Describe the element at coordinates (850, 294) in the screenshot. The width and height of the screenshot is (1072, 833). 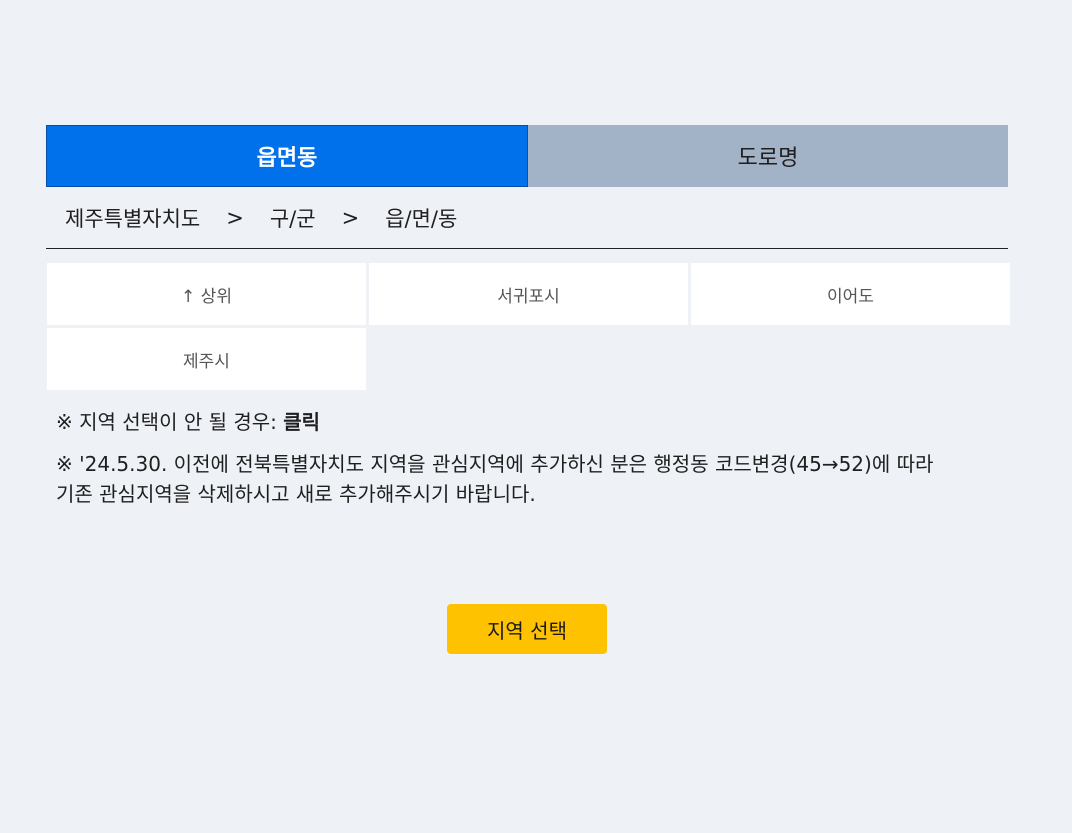
I see `region-item-ieodo: 이어도` at that location.